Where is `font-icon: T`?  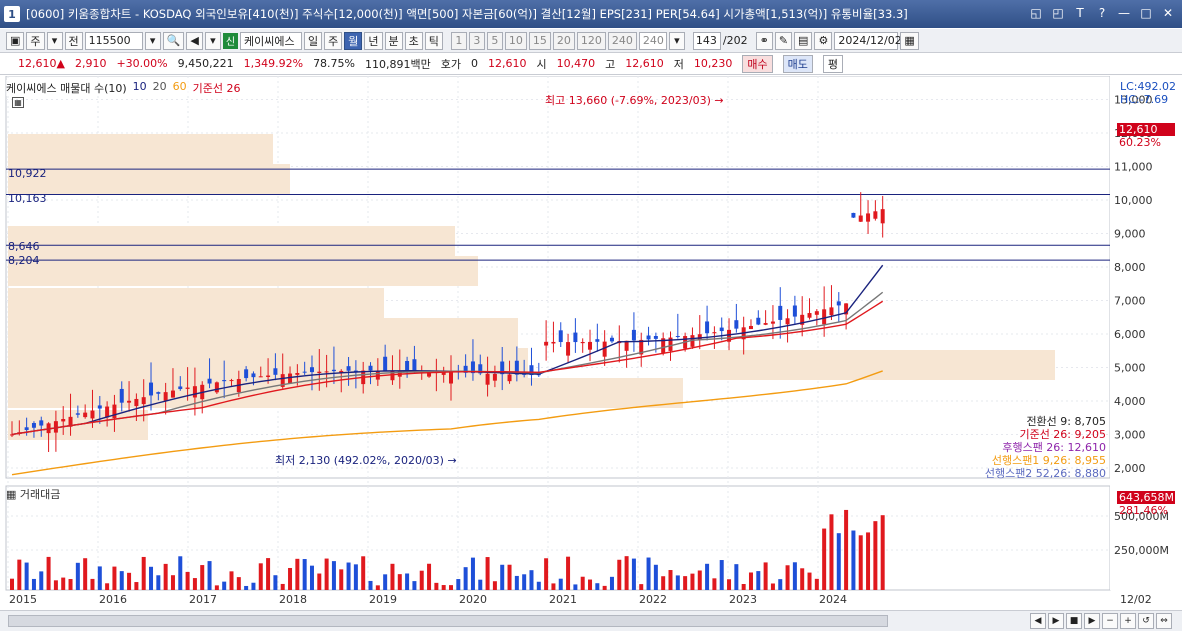 font-icon: T is located at coordinates (1080, 13).